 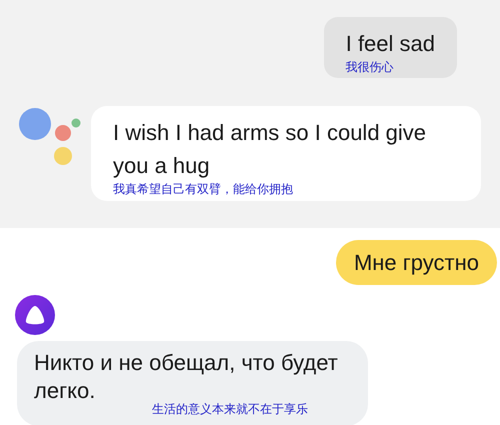 I want to click on message-text: I wish I had arms so I could give you a hug, so click(x=270, y=149).